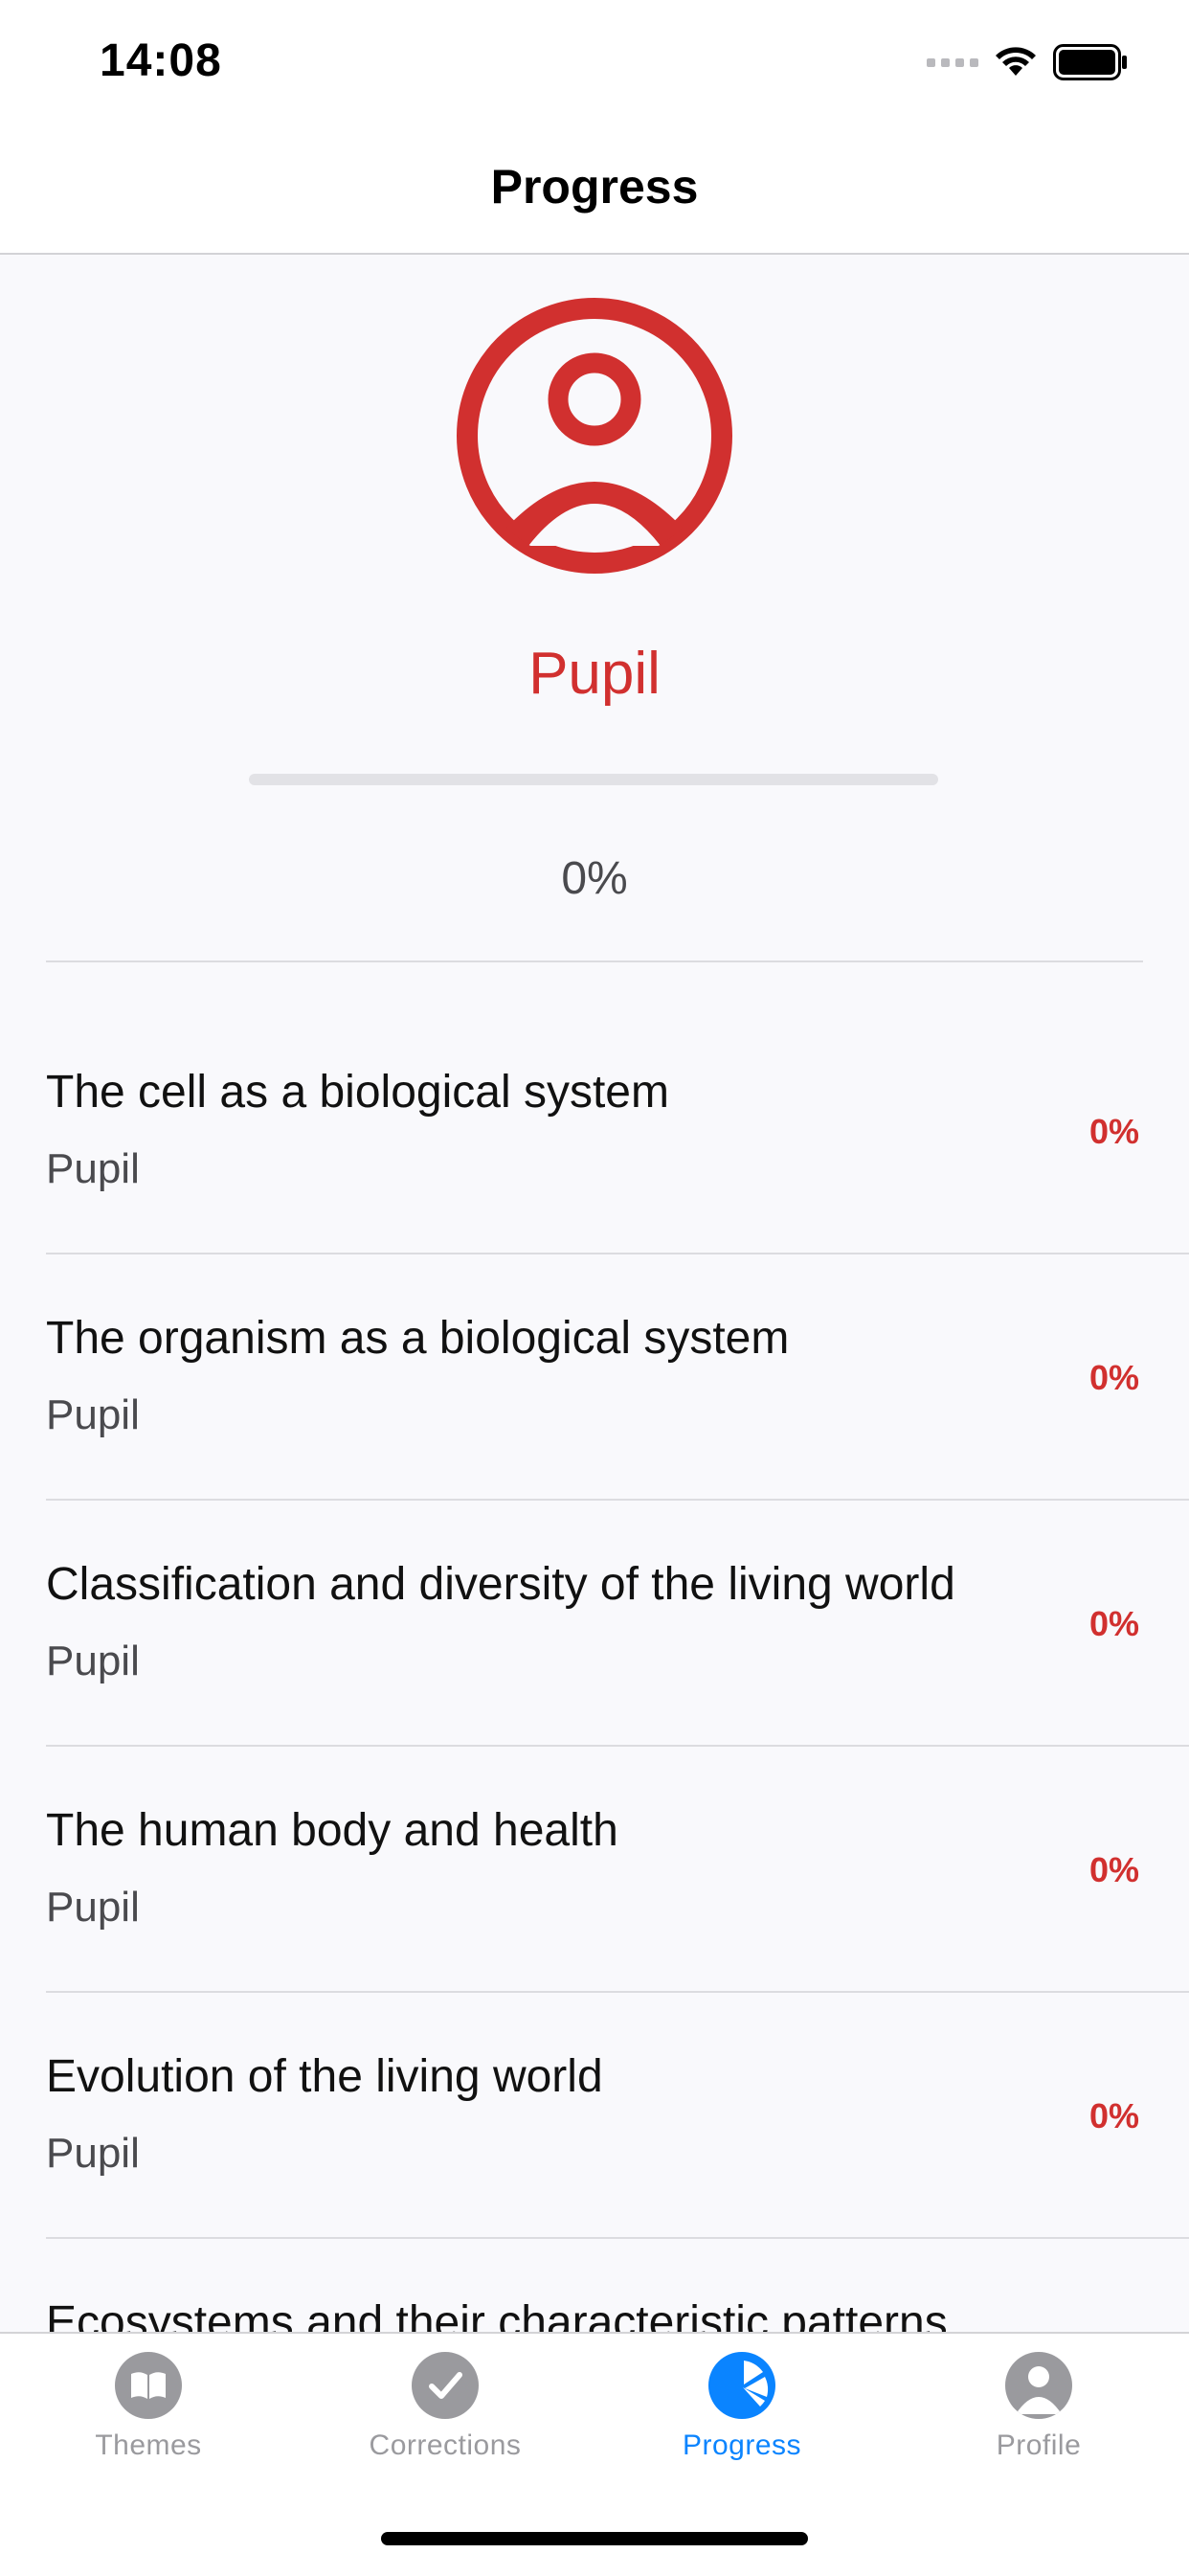 The width and height of the screenshot is (1189, 2576). I want to click on status-time: 14:08, so click(161, 60).